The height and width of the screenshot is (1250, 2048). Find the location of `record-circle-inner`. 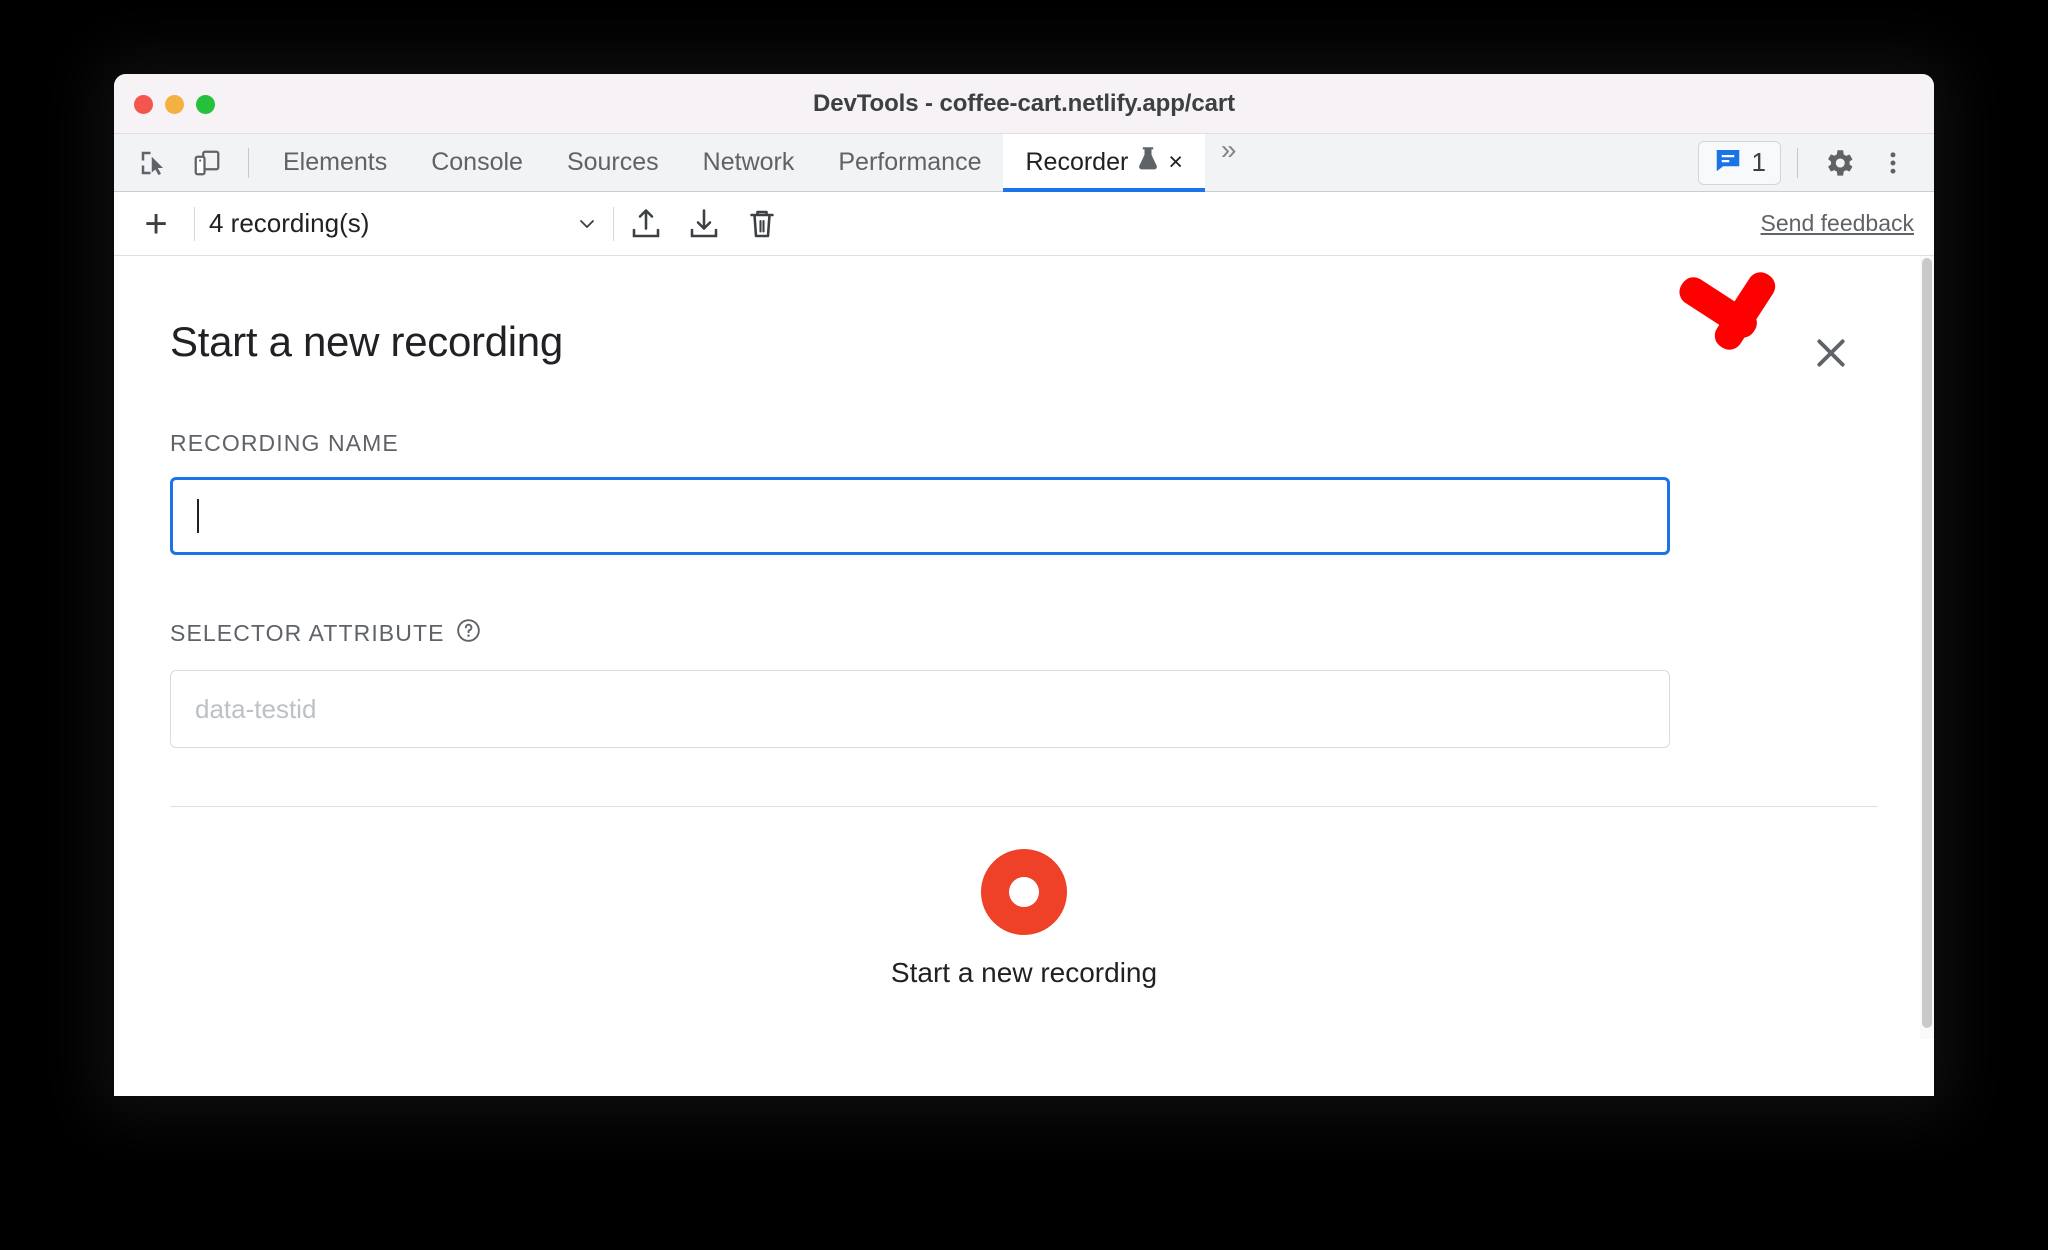

record-circle-inner is located at coordinates (1024, 892).